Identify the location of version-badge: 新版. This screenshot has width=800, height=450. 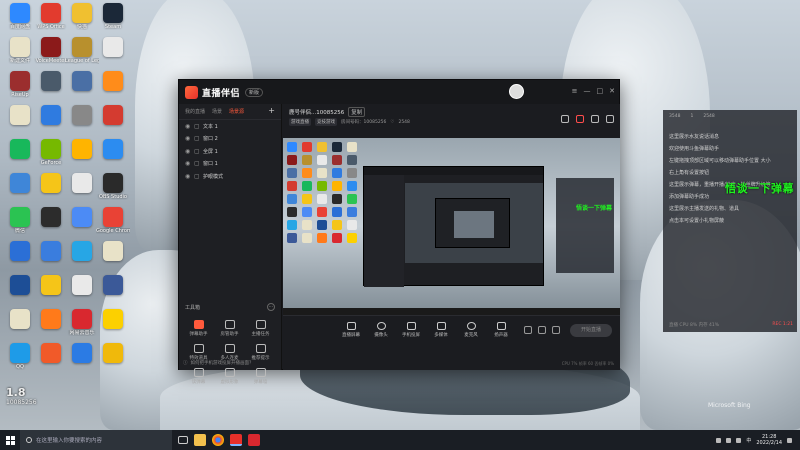
(254, 92).